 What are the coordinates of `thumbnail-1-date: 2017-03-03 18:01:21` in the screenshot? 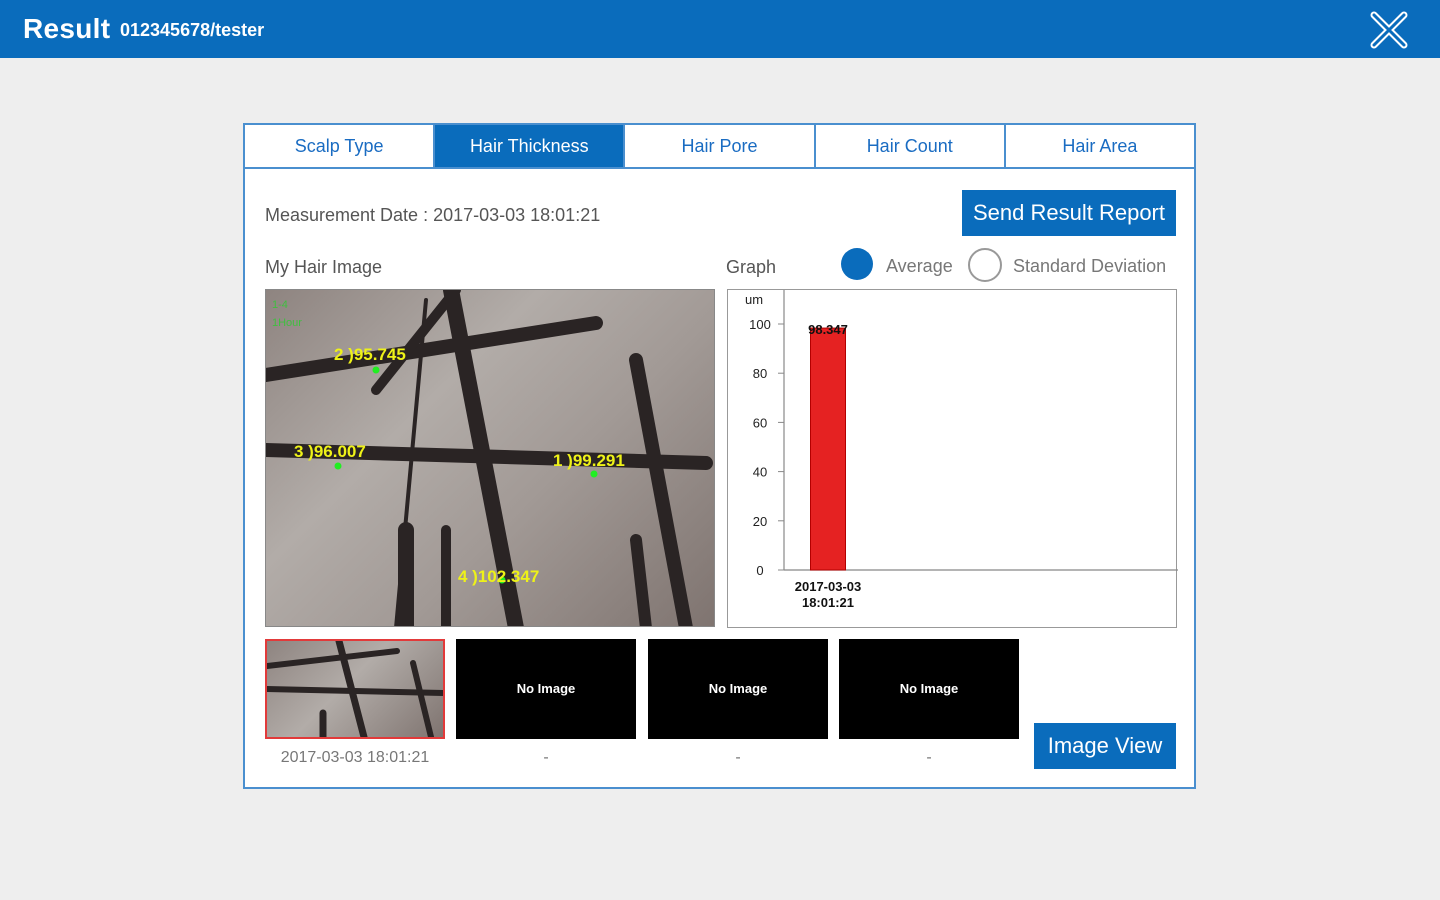 It's located at (355, 757).